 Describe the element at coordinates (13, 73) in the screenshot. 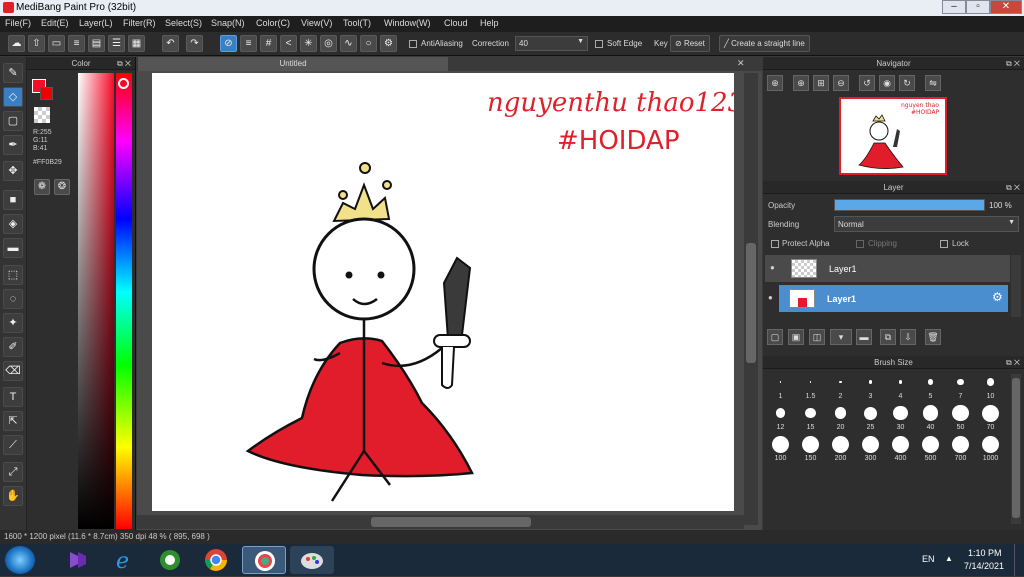

I see `brush-tool-icon: ✎` at that location.